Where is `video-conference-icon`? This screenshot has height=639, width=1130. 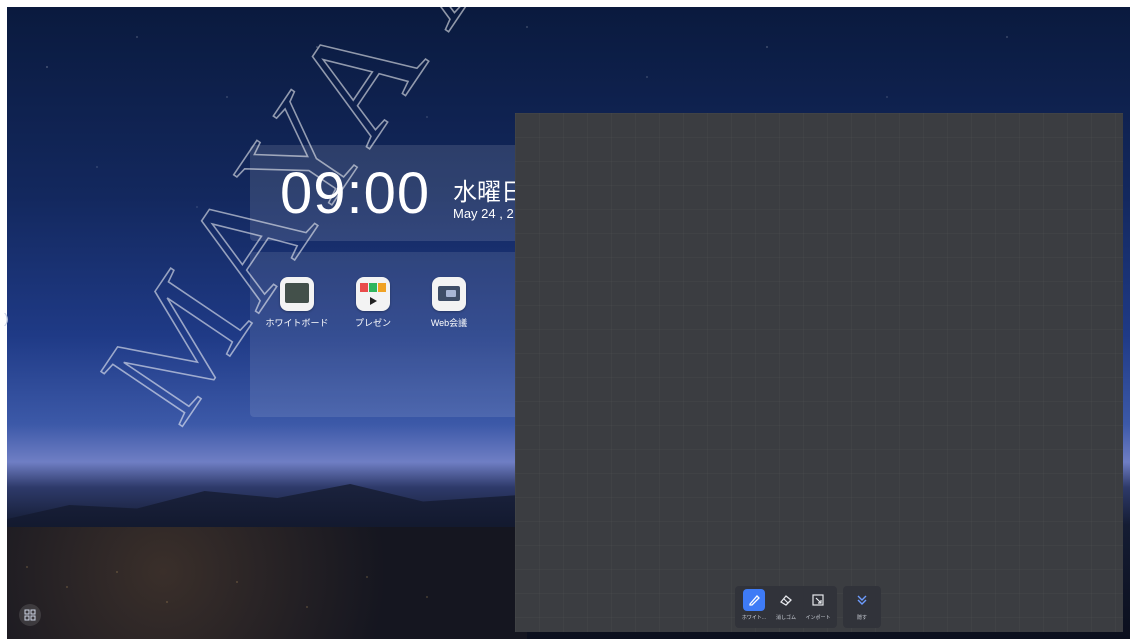
video-conference-icon is located at coordinates (449, 294).